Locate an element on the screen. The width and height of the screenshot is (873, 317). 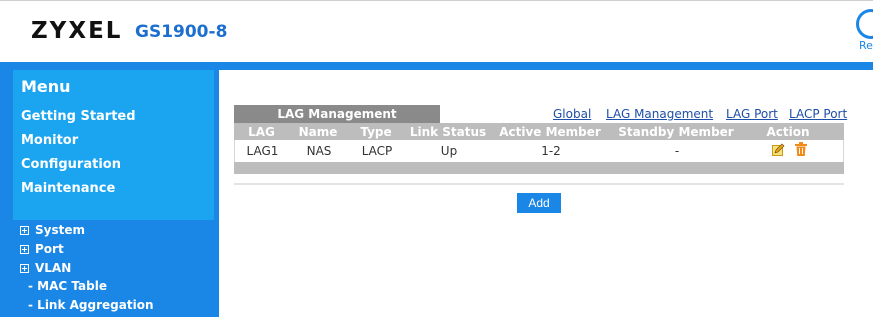
brand-logo: ZYXEL is located at coordinates (77, 31).